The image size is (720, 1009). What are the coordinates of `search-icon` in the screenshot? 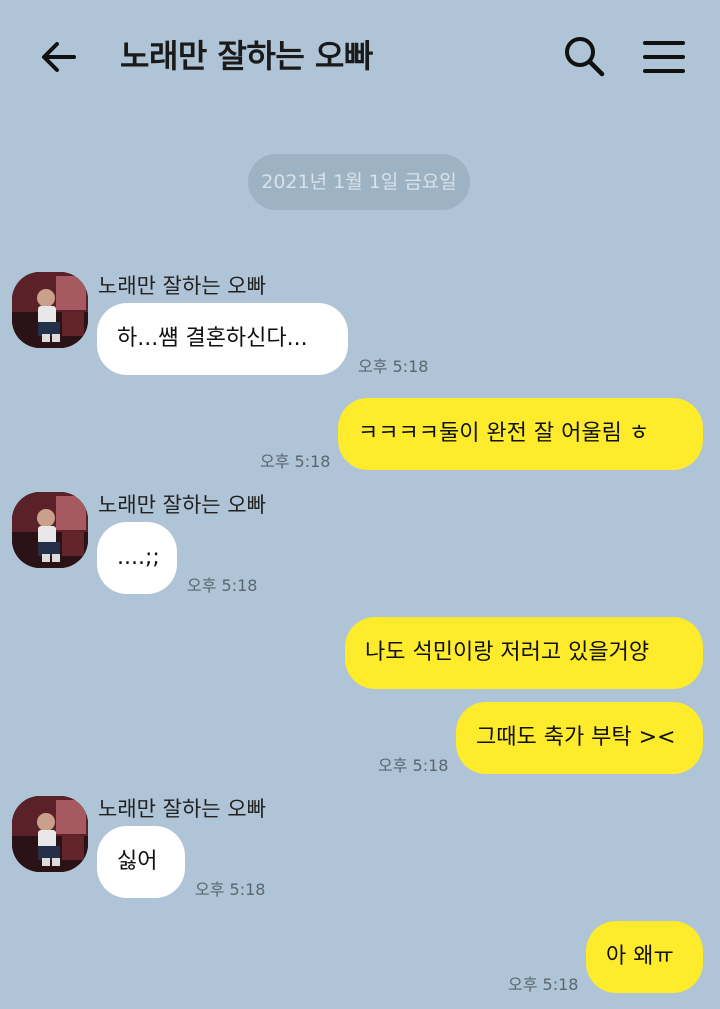 It's located at (584, 56).